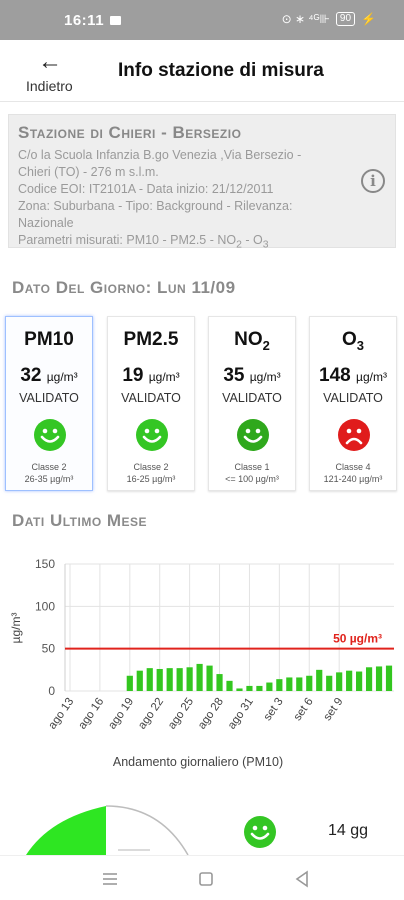 Image resolution: width=404 pixels, height=900 pixels. What do you see at coordinates (206, 879) in the screenshot?
I see `home-button` at bounding box center [206, 879].